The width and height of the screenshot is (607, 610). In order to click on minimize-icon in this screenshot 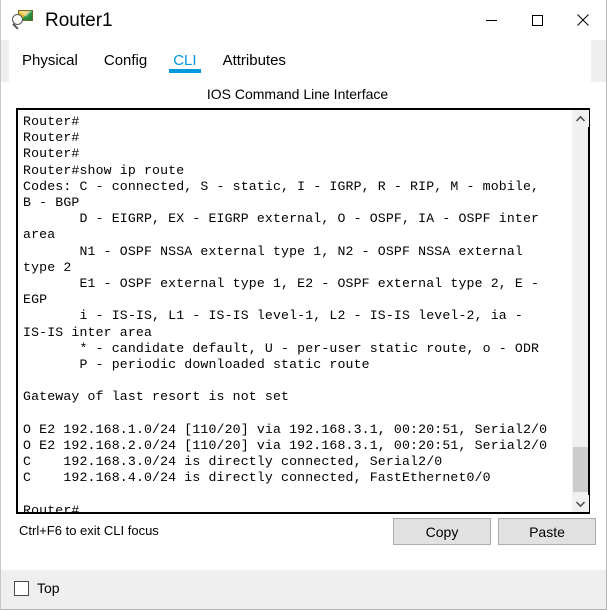, I will do `click(491, 20)`.